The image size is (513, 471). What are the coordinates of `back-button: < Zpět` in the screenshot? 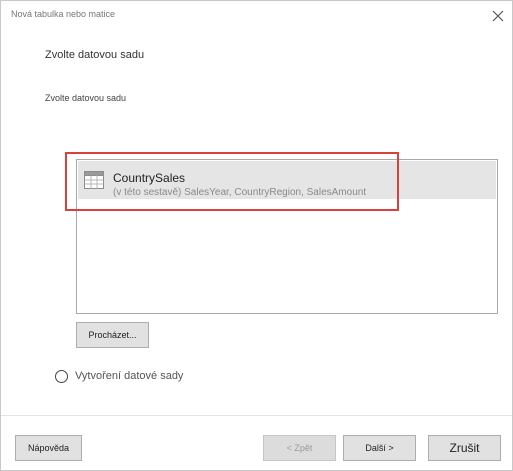 It's located at (299, 448).